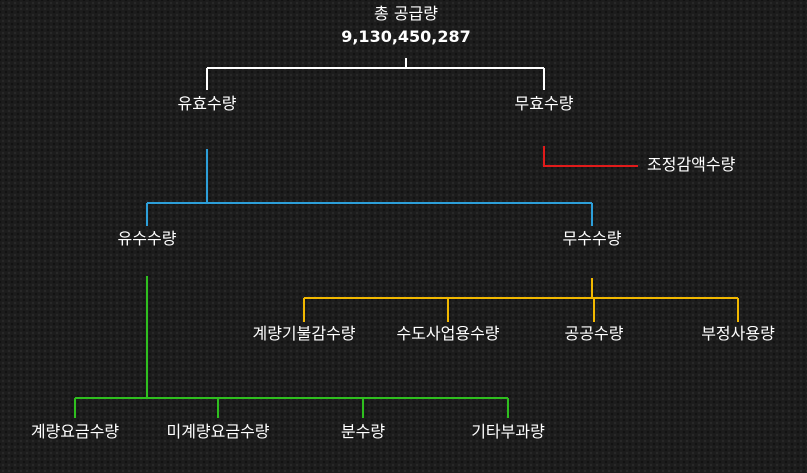  What do you see at coordinates (406, 13) in the screenshot?
I see `root-label: 총 공급량` at bounding box center [406, 13].